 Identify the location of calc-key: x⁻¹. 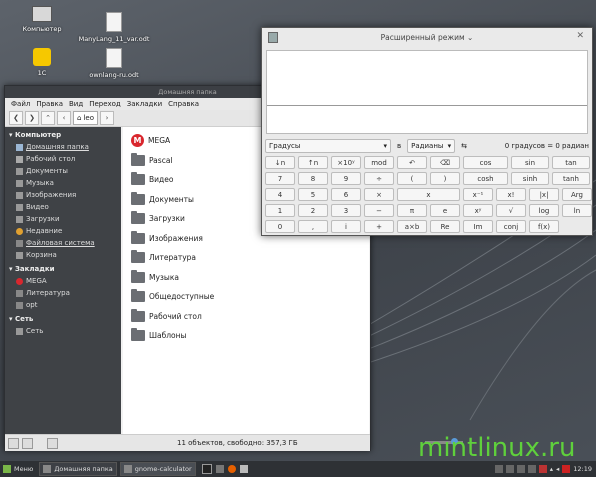
(478, 194).